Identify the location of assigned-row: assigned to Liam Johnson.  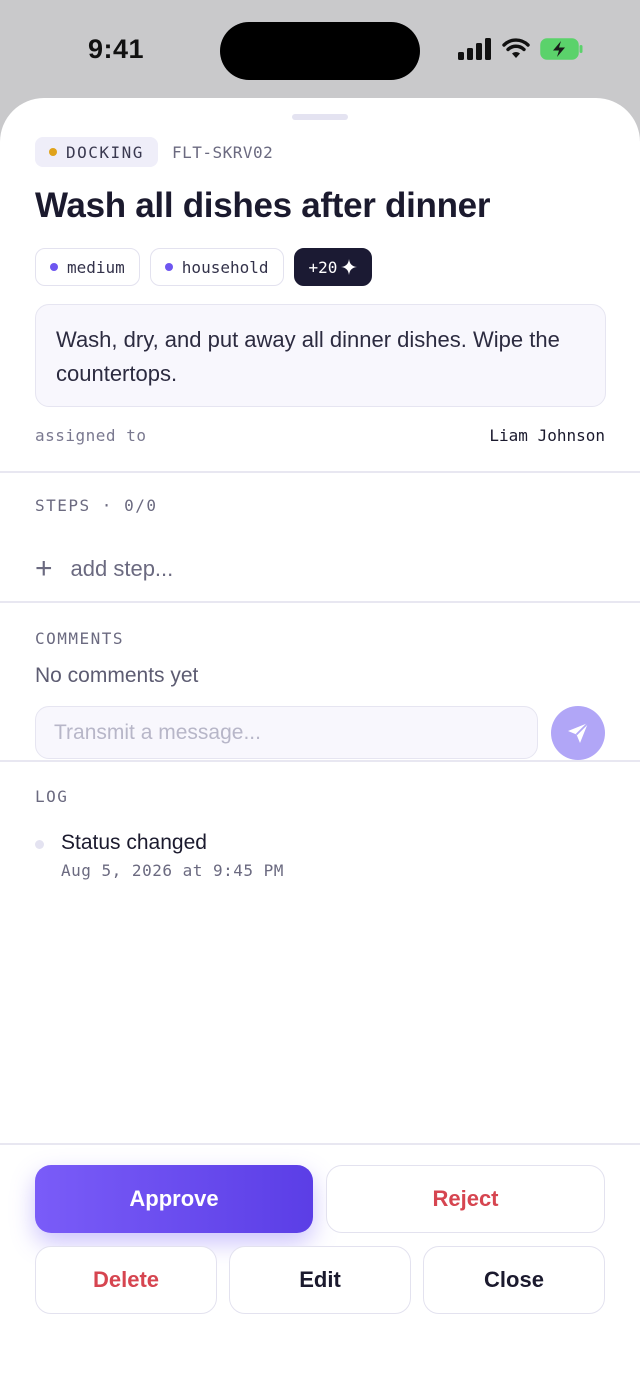
(320, 435).